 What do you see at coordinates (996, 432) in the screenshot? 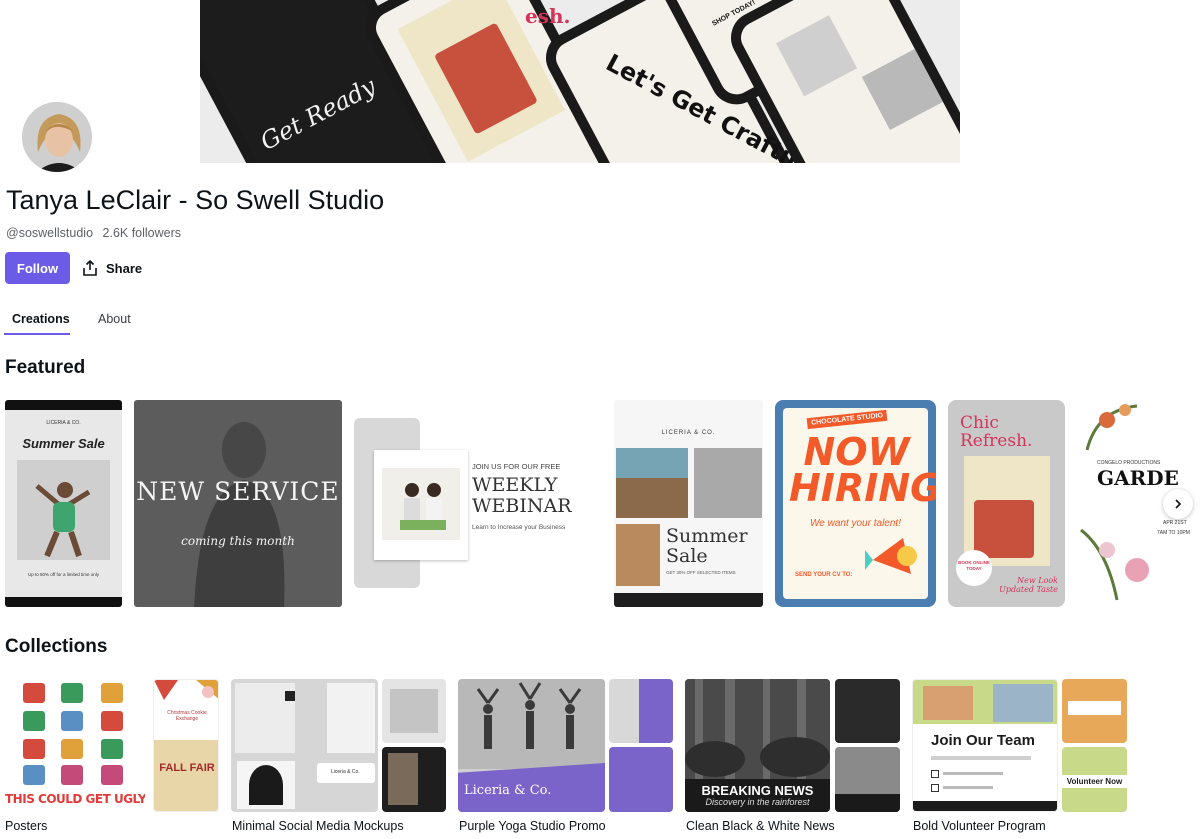
I see `featured-item-heading: Chic Refresh.` at bounding box center [996, 432].